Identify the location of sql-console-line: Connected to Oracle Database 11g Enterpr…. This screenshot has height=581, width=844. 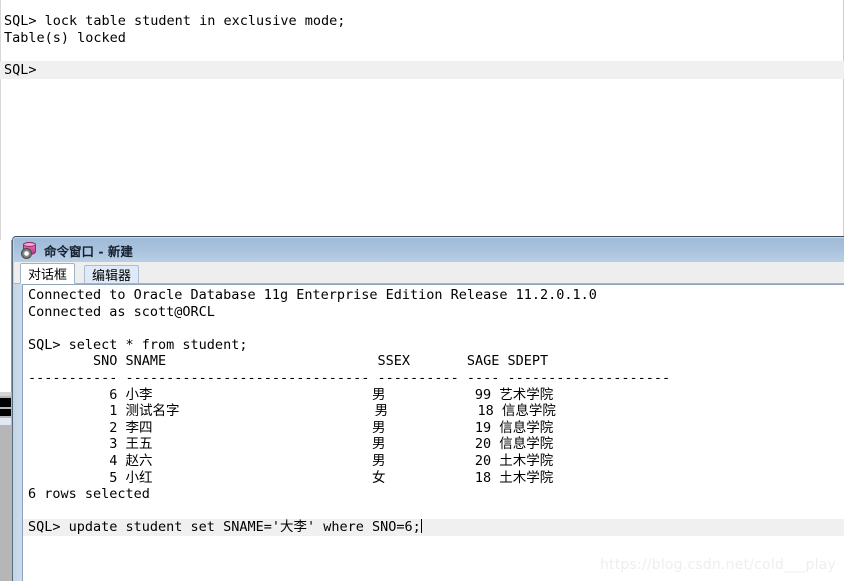
(312, 295).